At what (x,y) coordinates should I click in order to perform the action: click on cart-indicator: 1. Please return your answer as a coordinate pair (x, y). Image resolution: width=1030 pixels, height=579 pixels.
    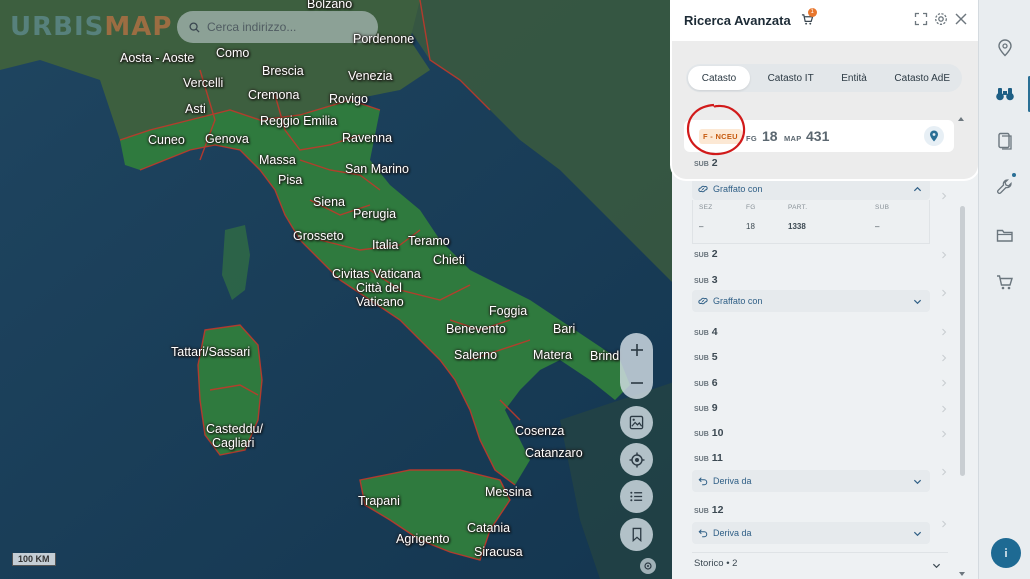
    Looking at the image, I should click on (809, 19).